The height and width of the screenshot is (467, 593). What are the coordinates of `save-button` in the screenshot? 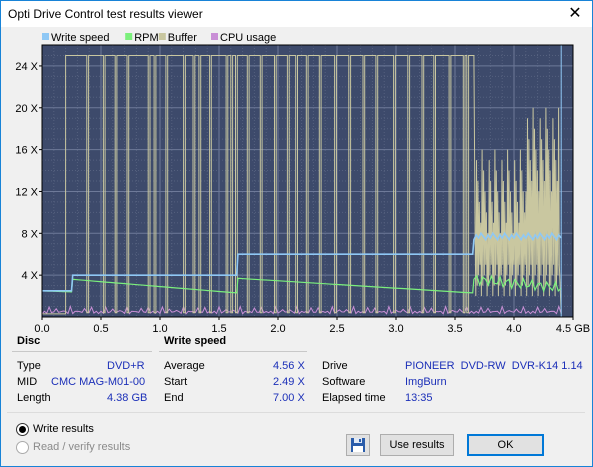 It's located at (358, 445).